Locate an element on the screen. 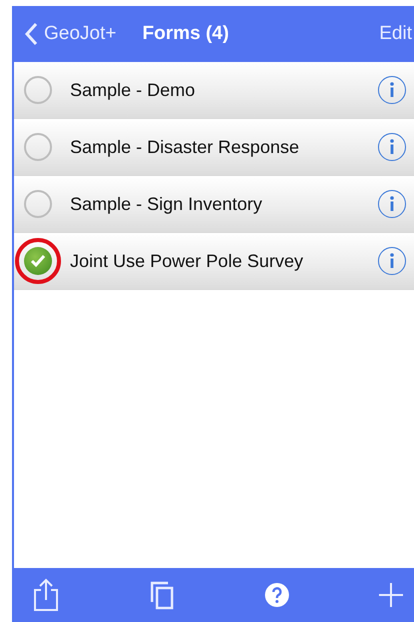 Image resolution: width=414 pixels, height=622 pixels. share-icon is located at coordinates (46, 595).